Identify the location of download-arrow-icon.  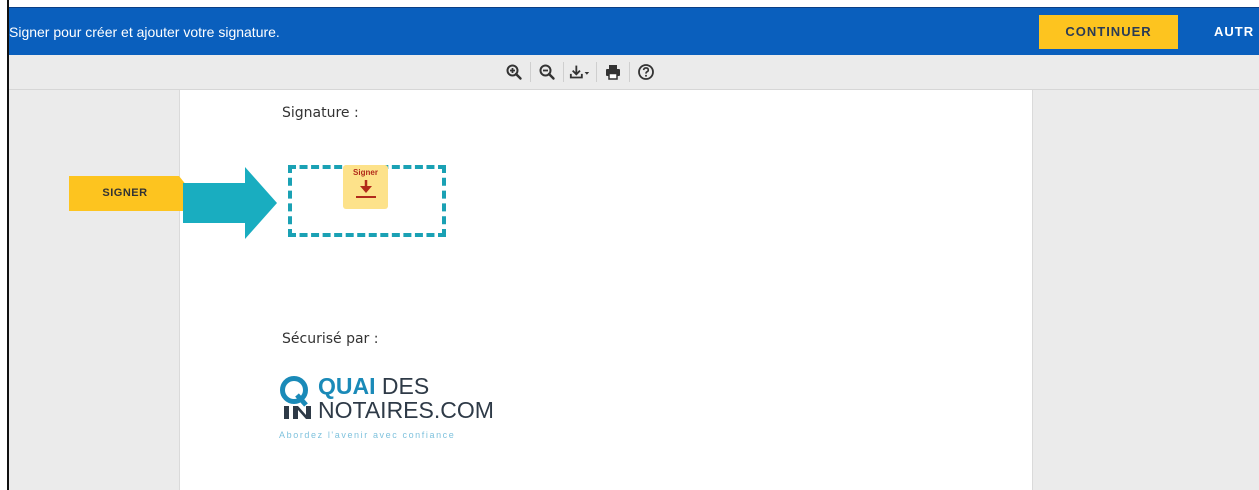
(366, 189).